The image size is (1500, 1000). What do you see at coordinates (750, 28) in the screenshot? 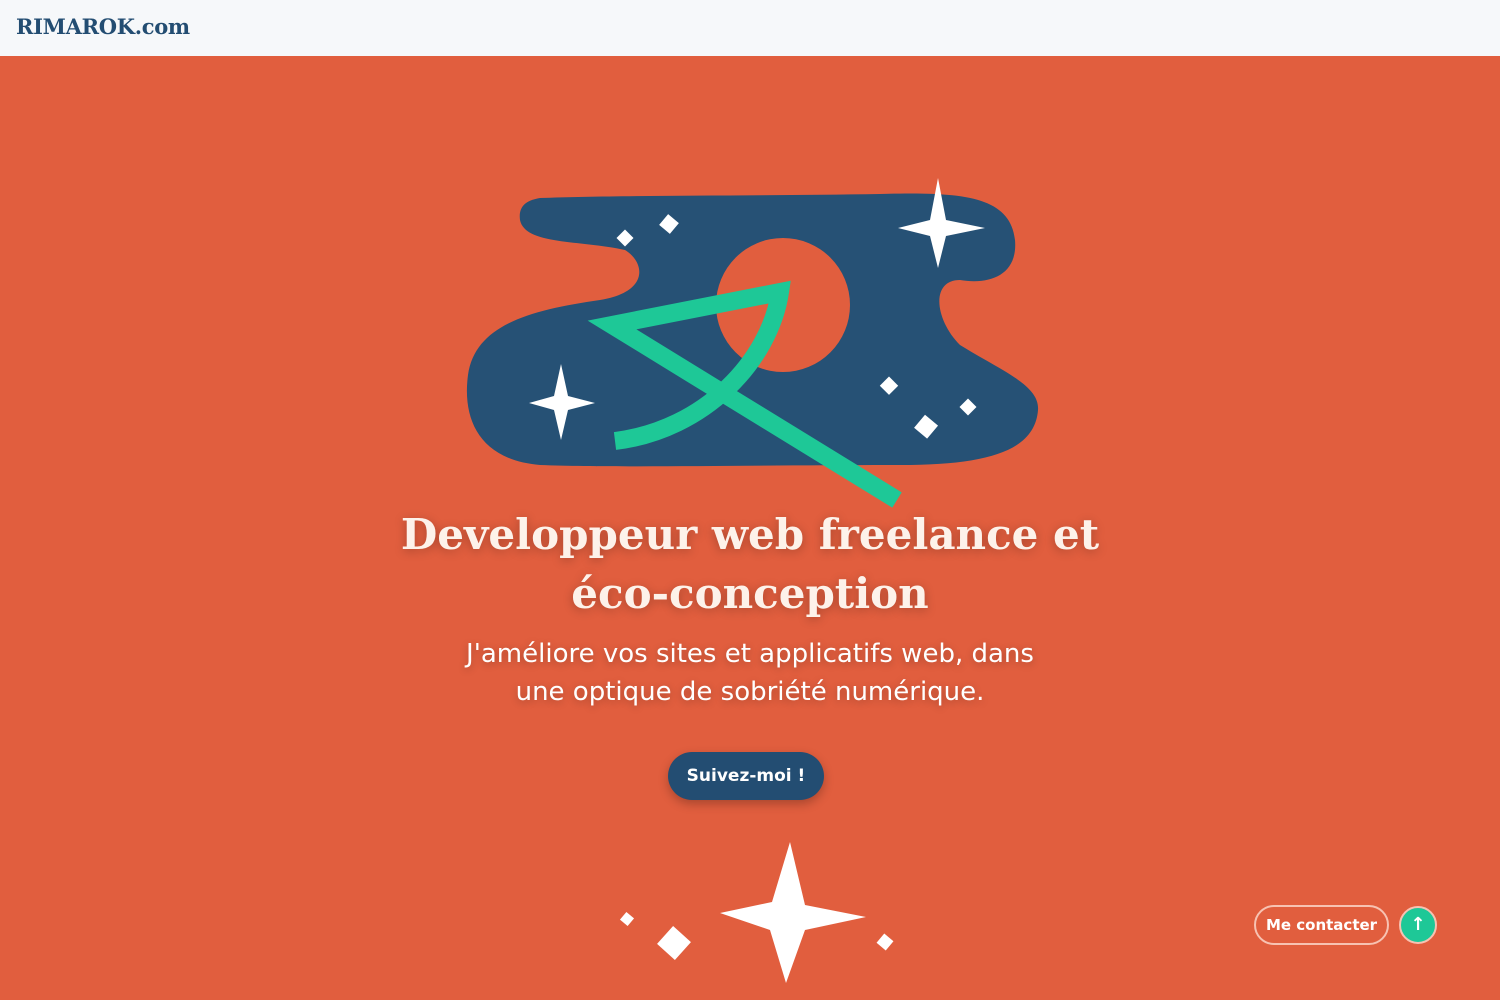
I see `top-navbar: RIMAROK.com` at bounding box center [750, 28].